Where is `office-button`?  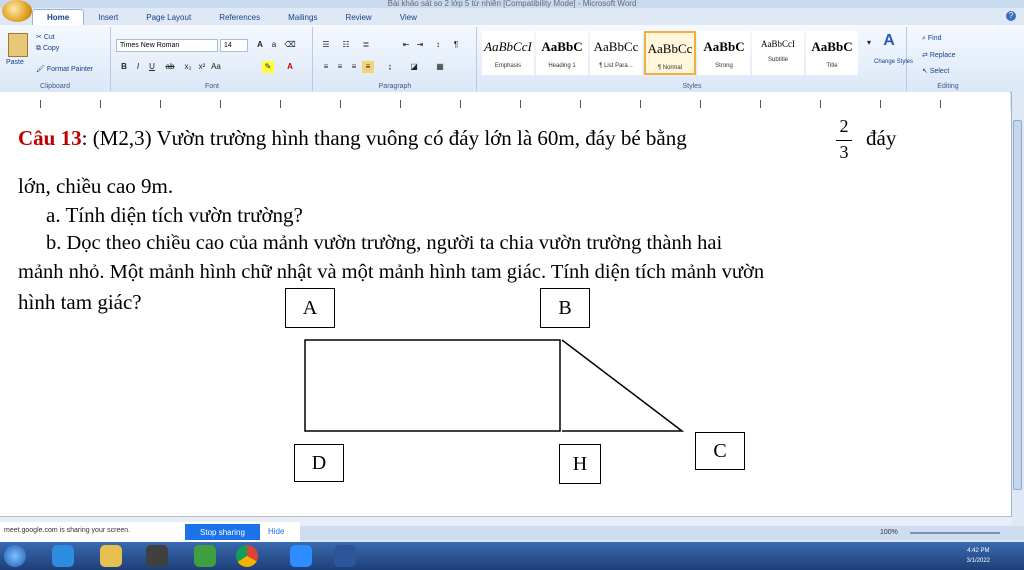 office-button is located at coordinates (17, 11).